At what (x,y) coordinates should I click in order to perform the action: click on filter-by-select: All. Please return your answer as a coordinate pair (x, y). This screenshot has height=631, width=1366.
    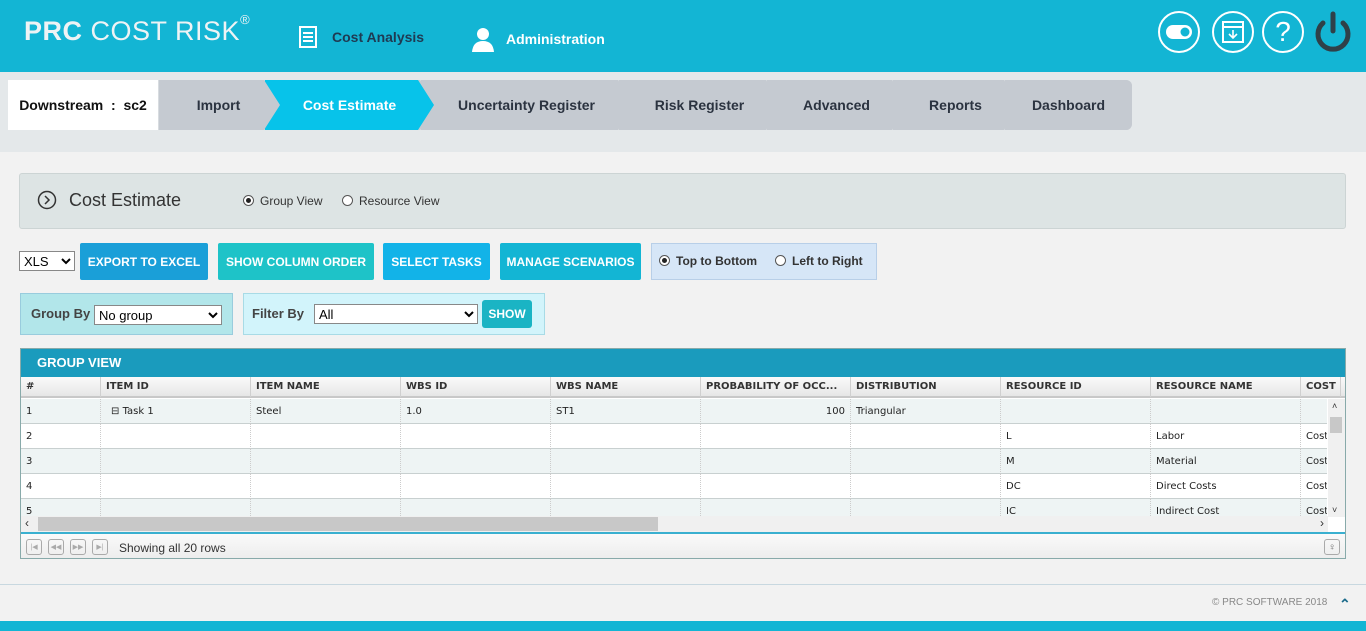
    Looking at the image, I should click on (396, 314).